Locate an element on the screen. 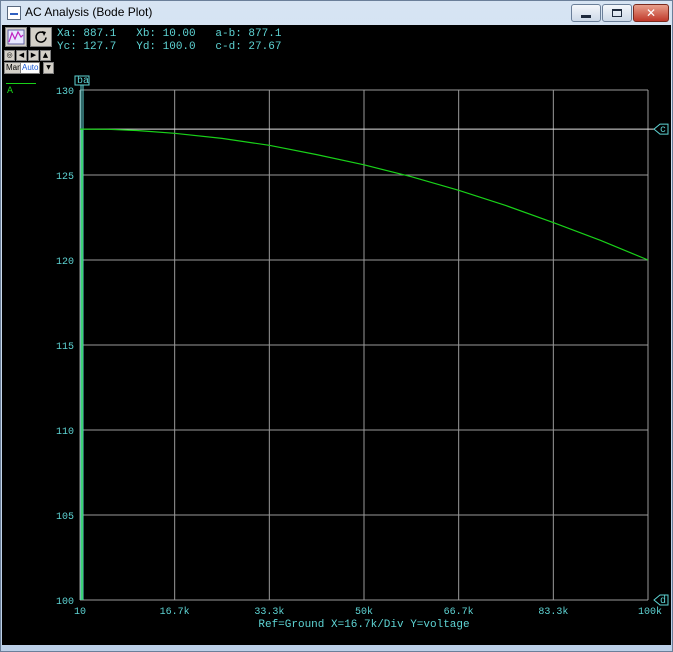 This screenshot has height=652, width=673. y-tick-label: 130 is located at coordinates (65, 92).